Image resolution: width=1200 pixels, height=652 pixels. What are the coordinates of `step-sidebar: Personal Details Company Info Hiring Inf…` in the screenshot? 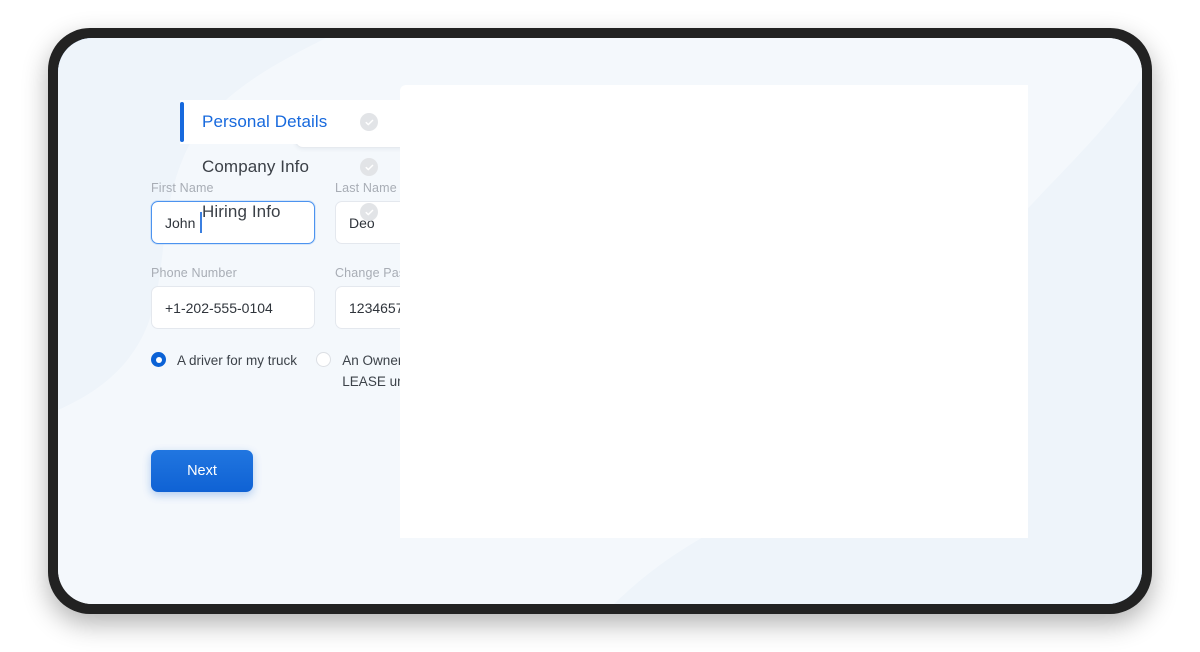 It's located at (291, 167).